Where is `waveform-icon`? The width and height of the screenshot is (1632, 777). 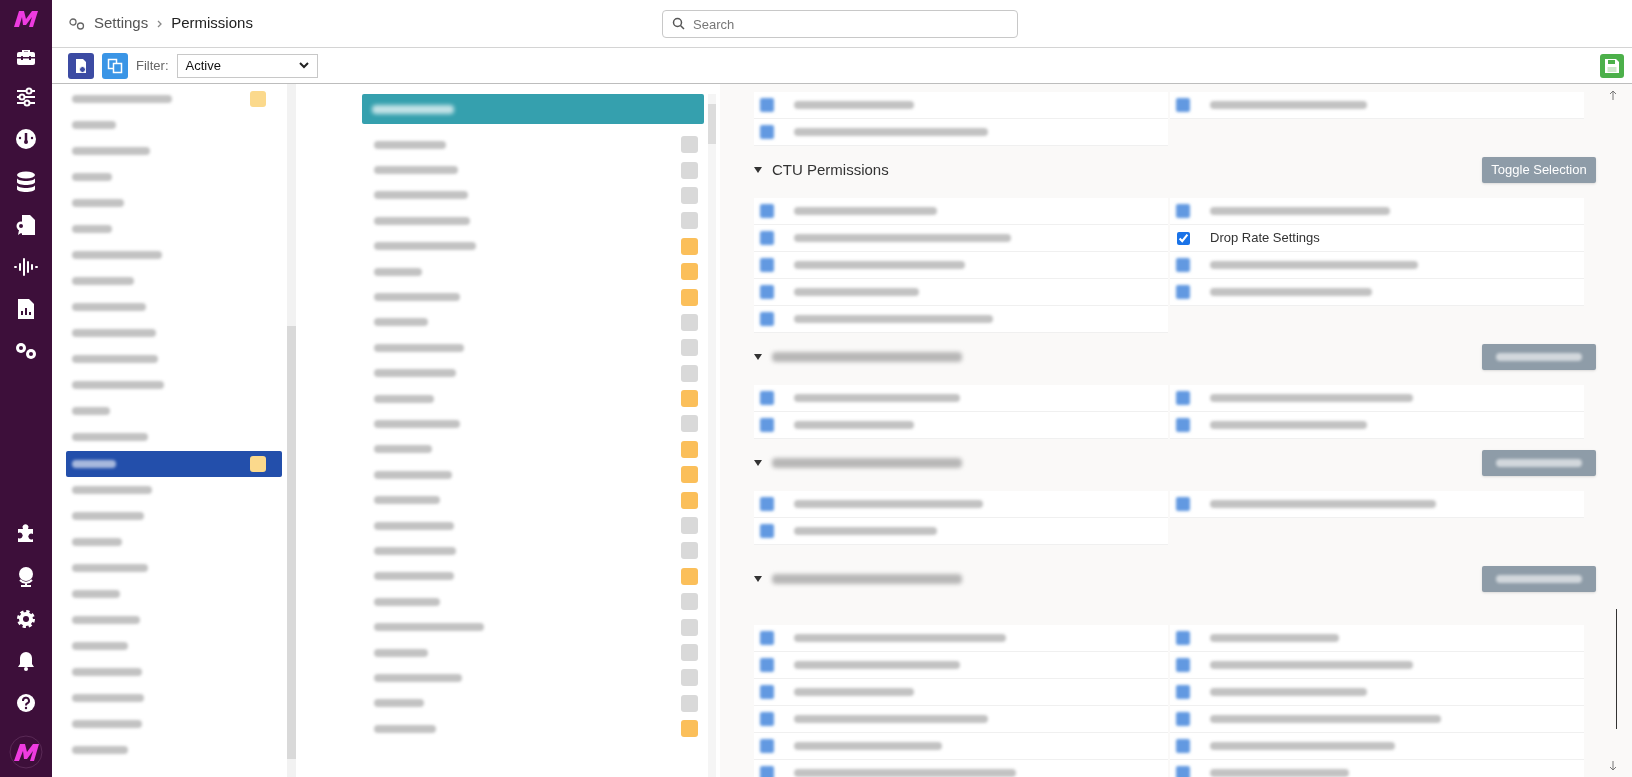
waveform-icon is located at coordinates (26, 267).